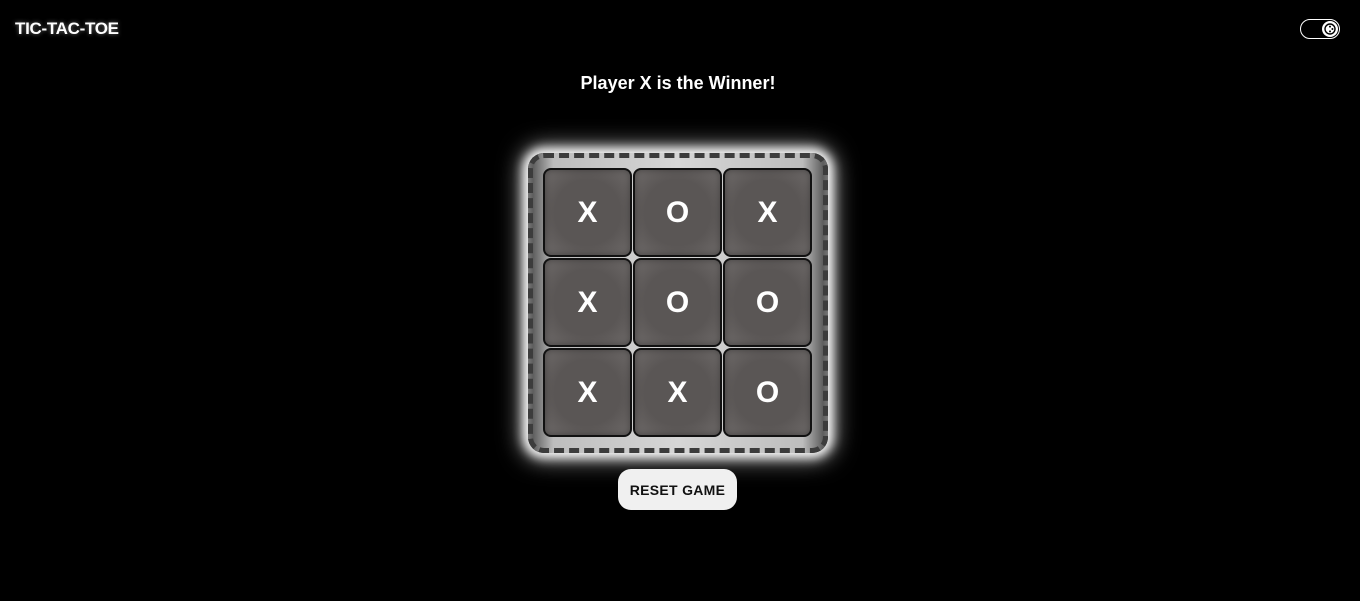  Describe the element at coordinates (1330, 29) in the screenshot. I see `palette-icon` at that location.